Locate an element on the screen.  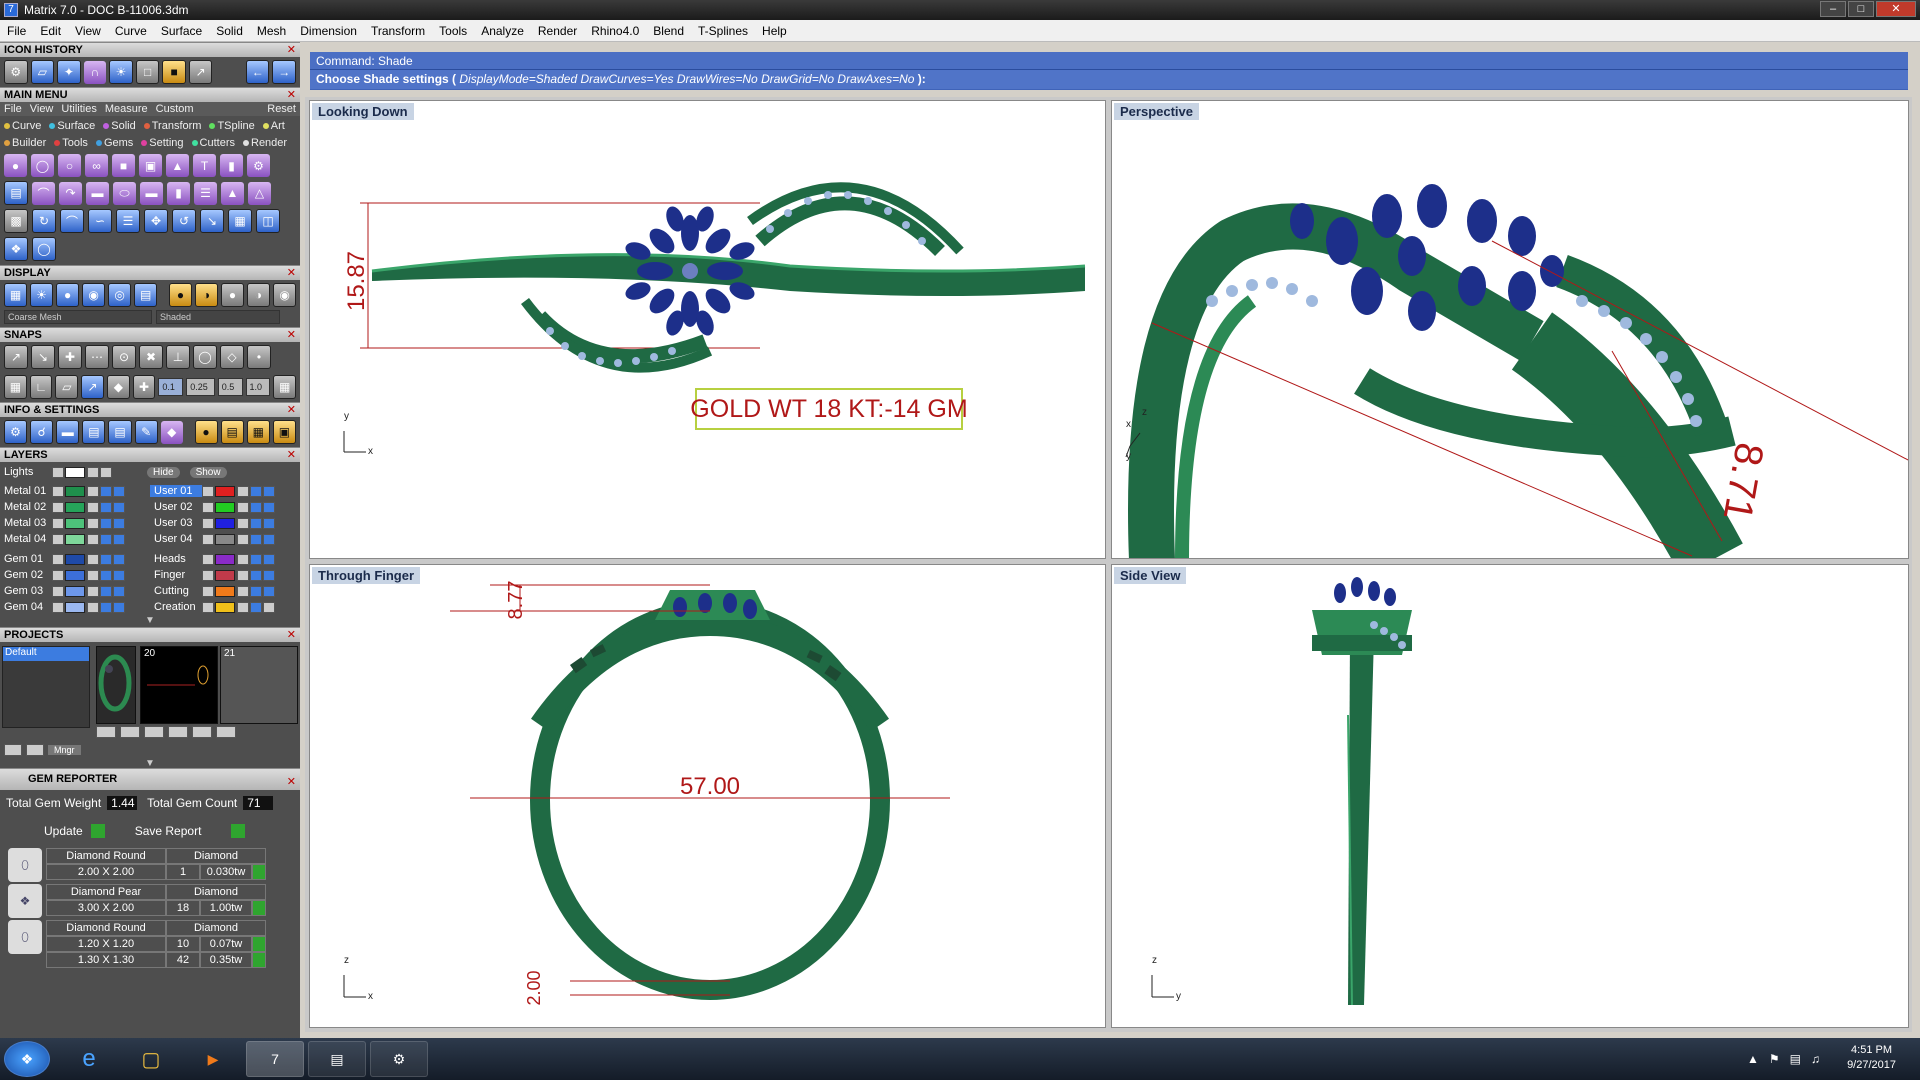
gold-material-icon: ● is located at coordinates (180, 295).